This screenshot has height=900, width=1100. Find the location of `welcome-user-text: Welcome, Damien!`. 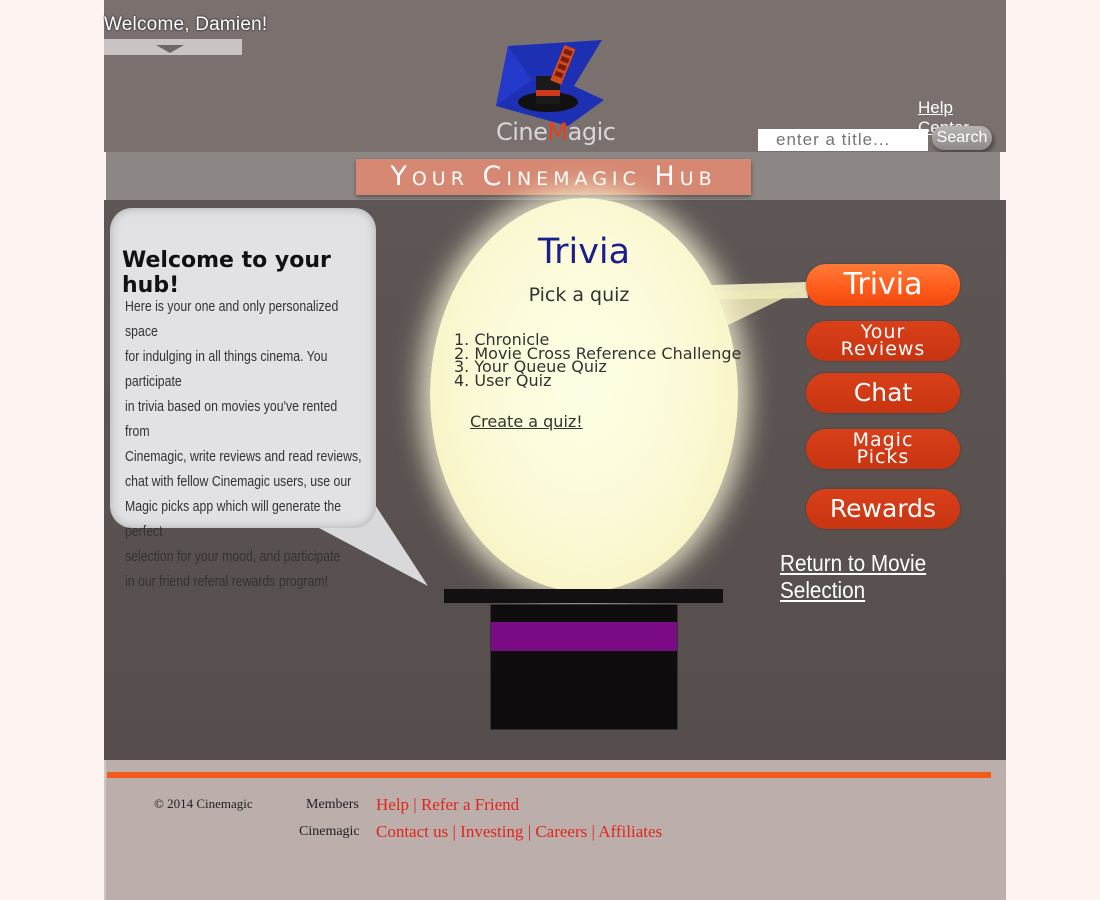

welcome-user-text: Welcome, Damien! is located at coordinates (186, 24).